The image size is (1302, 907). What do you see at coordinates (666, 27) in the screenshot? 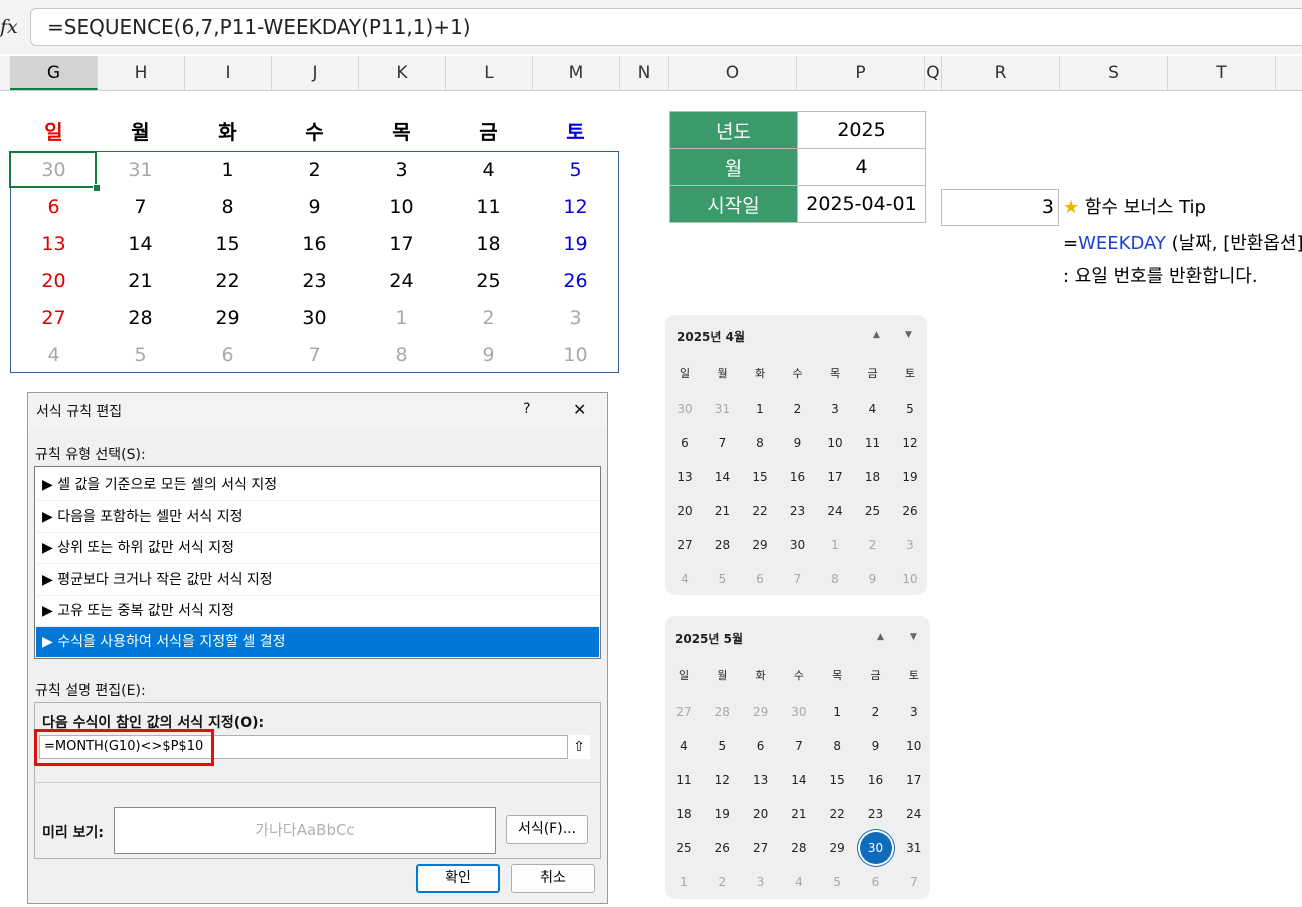
I see `formula-input: =SEQUENCE(6,7,P11-WEEKDAY(P11,1)+1)` at bounding box center [666, 27].